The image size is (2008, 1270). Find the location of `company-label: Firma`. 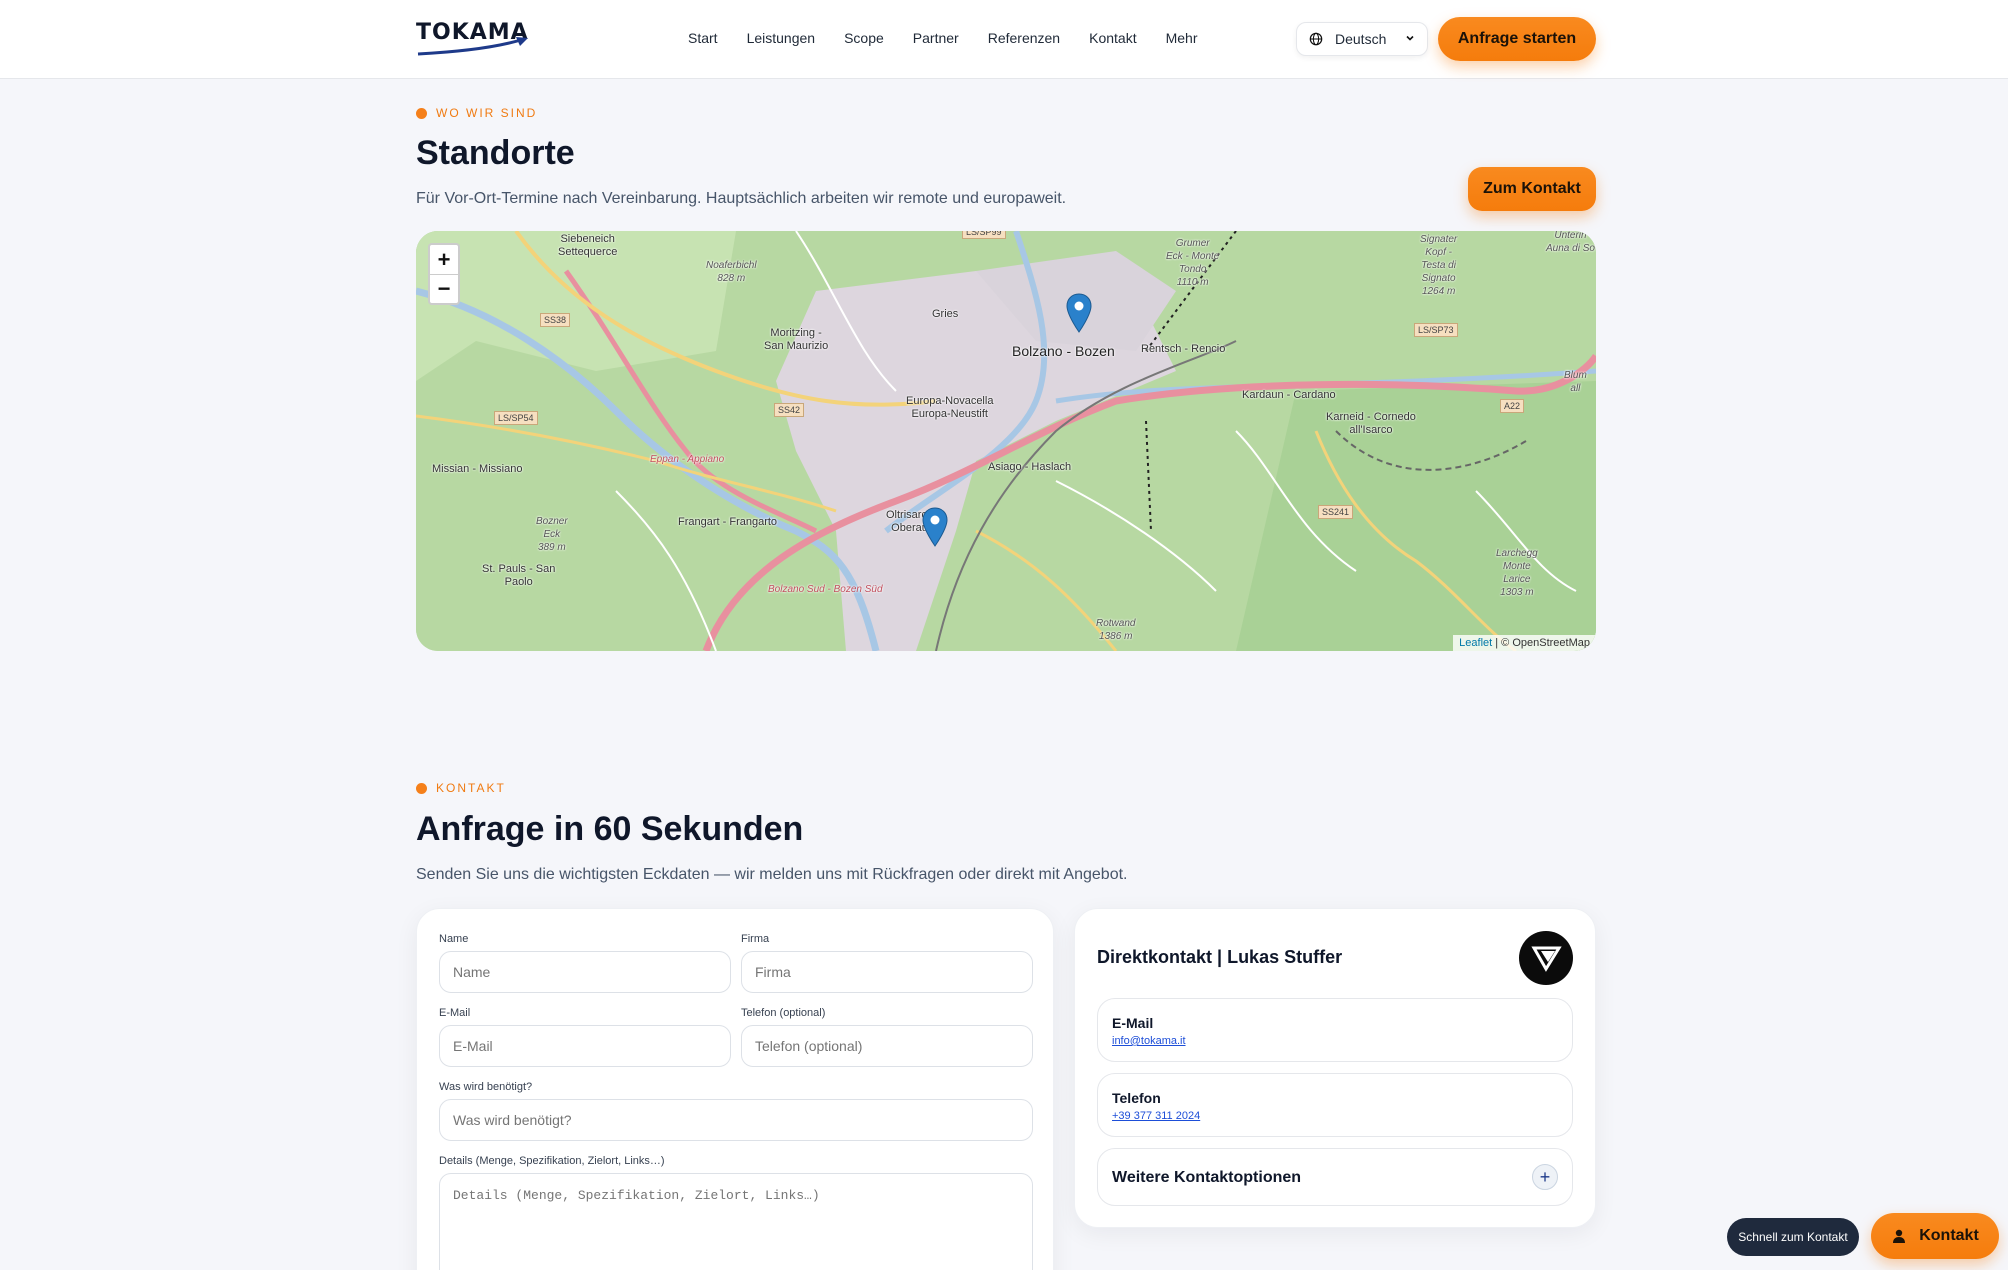

company-label: Firma is located at coordinates (755, 939).